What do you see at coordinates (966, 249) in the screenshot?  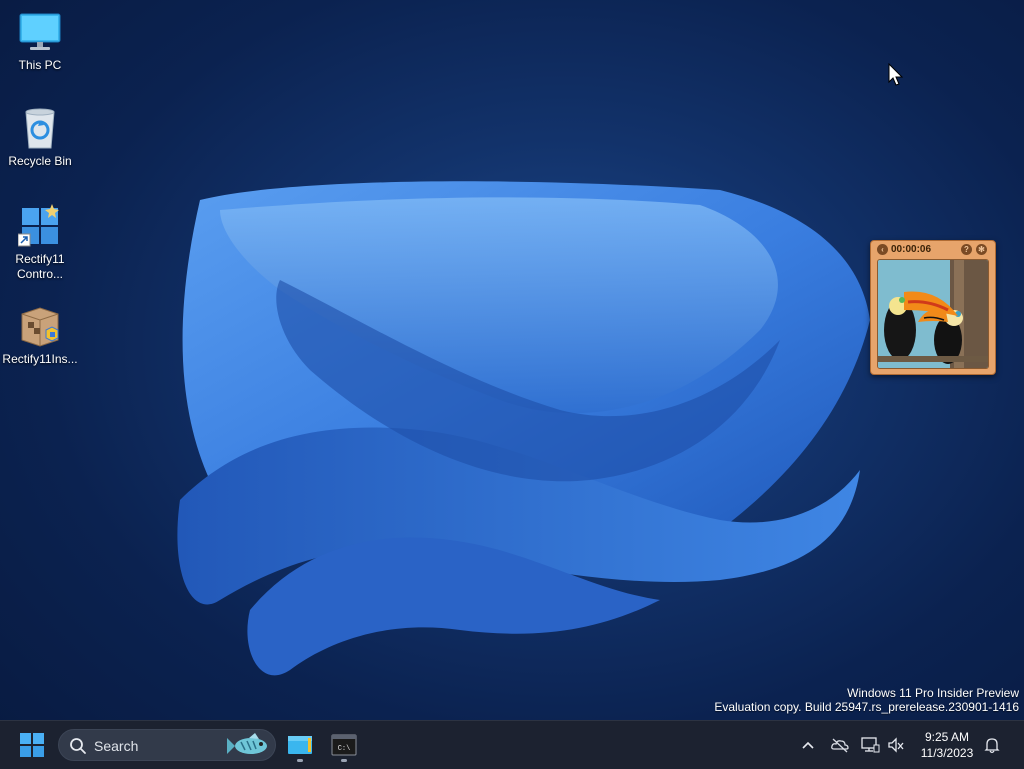 I see `gadget-help-button: ?` at bounding box center [966, 249].